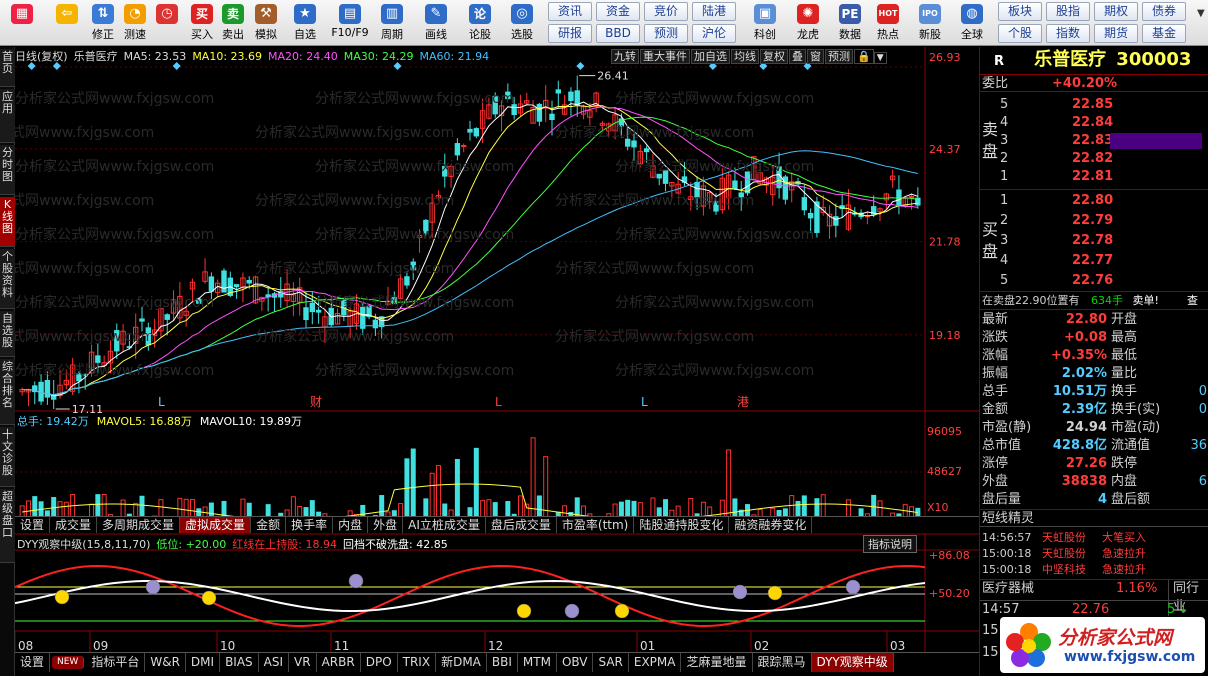 This screenshot has width=1208, height=676. What do you see at coordinates (7, 116) in the screenshot?
I see `leftnav-item: 应用` at bounding box center [7, 116].